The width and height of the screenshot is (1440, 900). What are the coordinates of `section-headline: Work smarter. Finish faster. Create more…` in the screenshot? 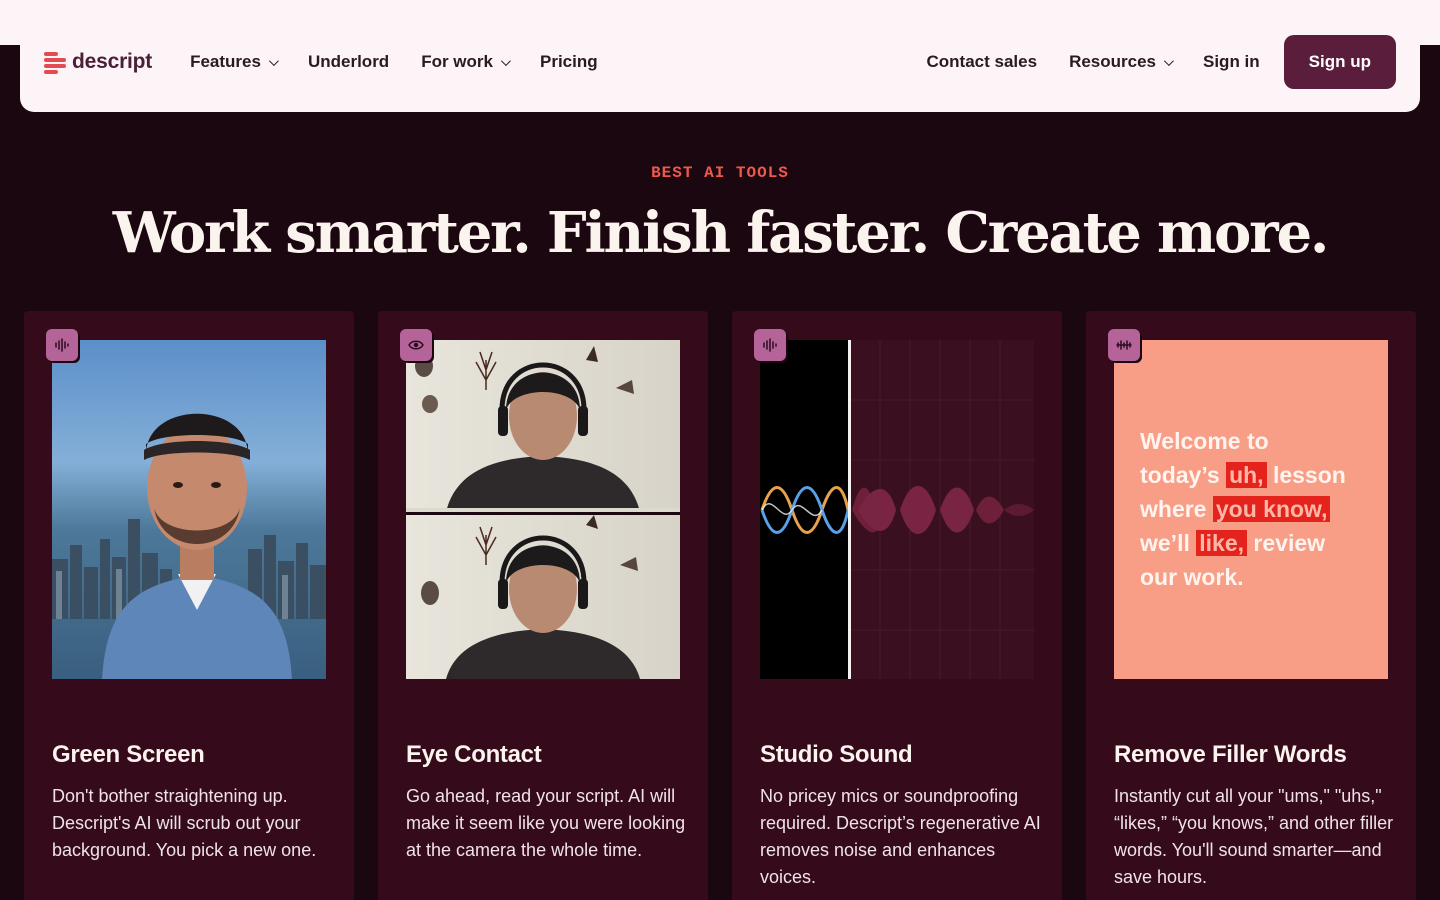 It's located at (721, 233).